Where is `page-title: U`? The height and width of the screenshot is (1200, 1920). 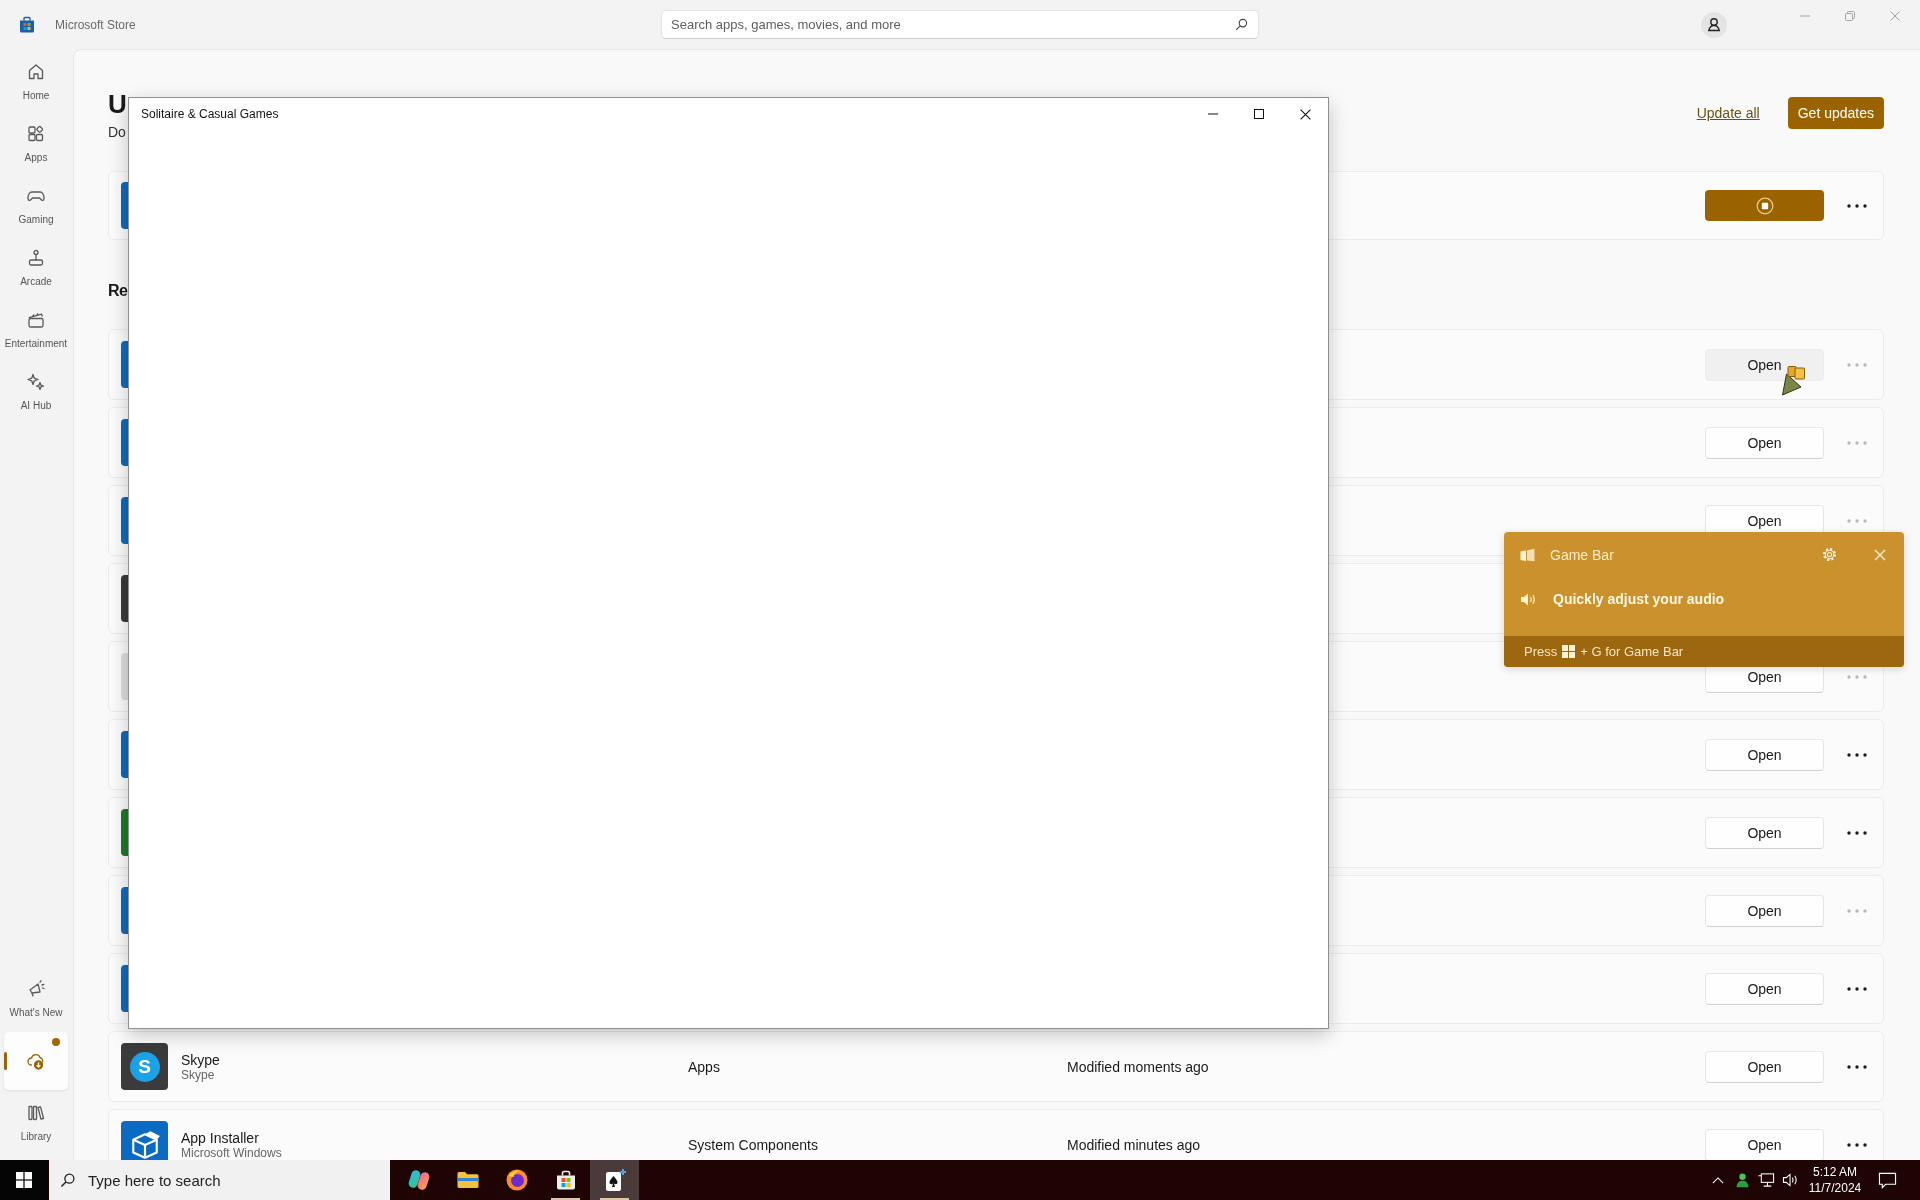 page-title: U is located at coordinates (117, 104).